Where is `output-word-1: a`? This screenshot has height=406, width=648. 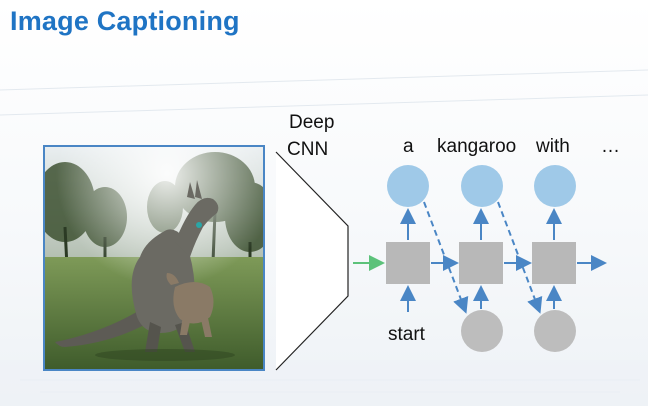
output-word-1: a is located at coordinates (408, 146).